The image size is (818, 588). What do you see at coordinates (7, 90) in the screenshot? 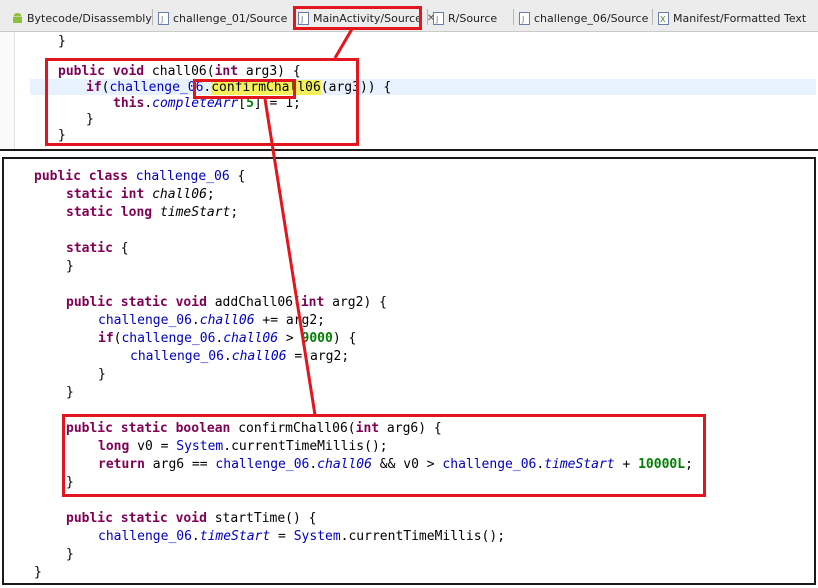
I see `editor-gutter` at bounding box center [7, 90].